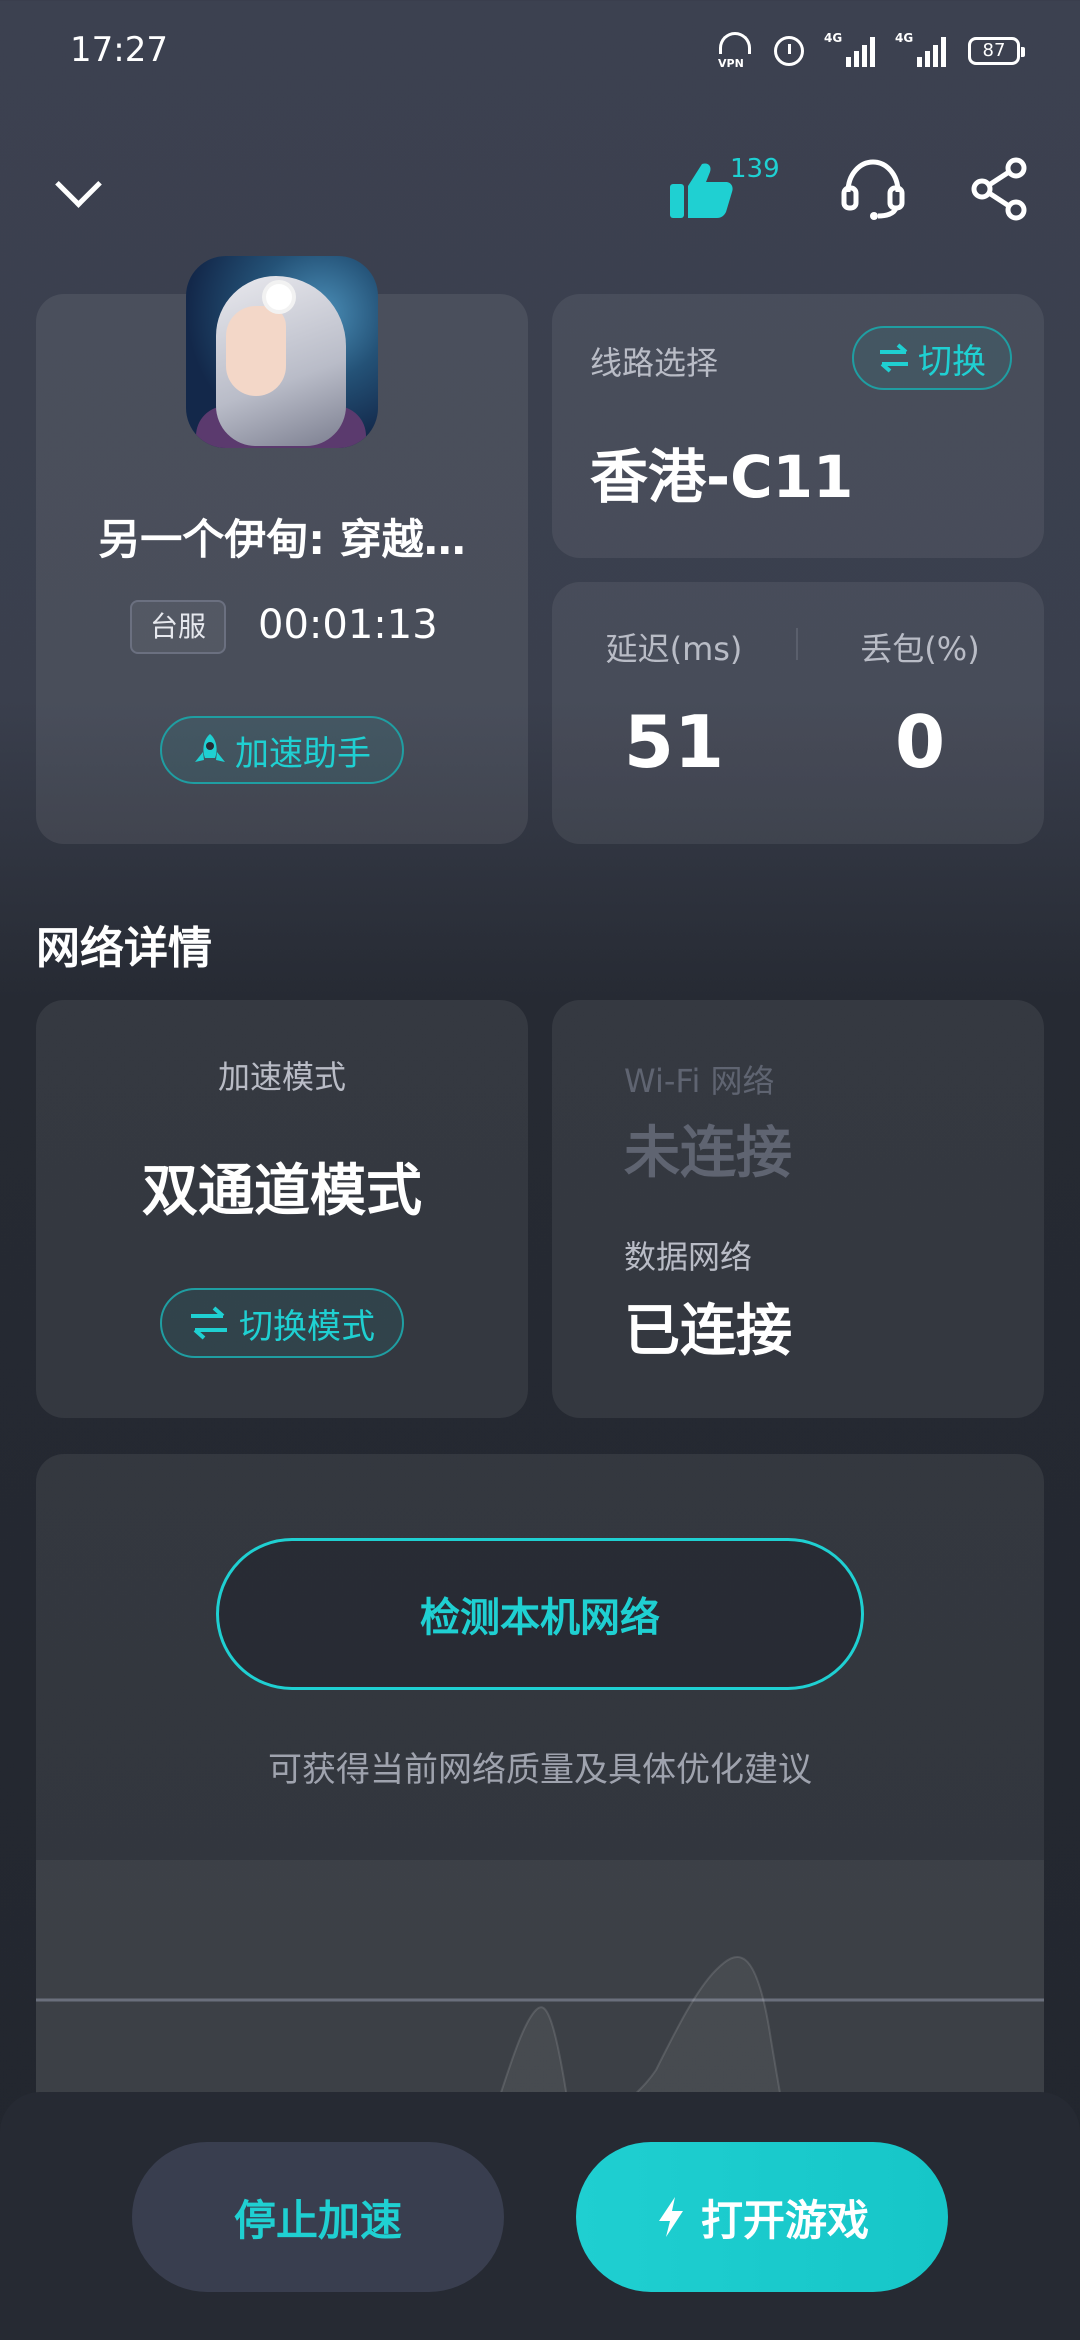 This screenshot has width=1080, height=2340. What do you see at coordinates (701, 190) in the screenshot?
I see `thumbs-up-icon` at bounding box center [701, 190].